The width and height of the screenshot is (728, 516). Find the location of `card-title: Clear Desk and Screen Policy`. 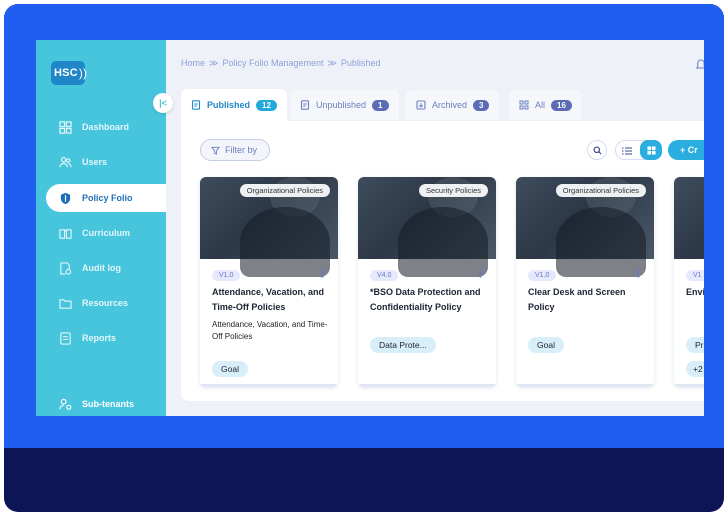

card-title: Clear Desk and Screen Policy is located at coordinates (577, 299).